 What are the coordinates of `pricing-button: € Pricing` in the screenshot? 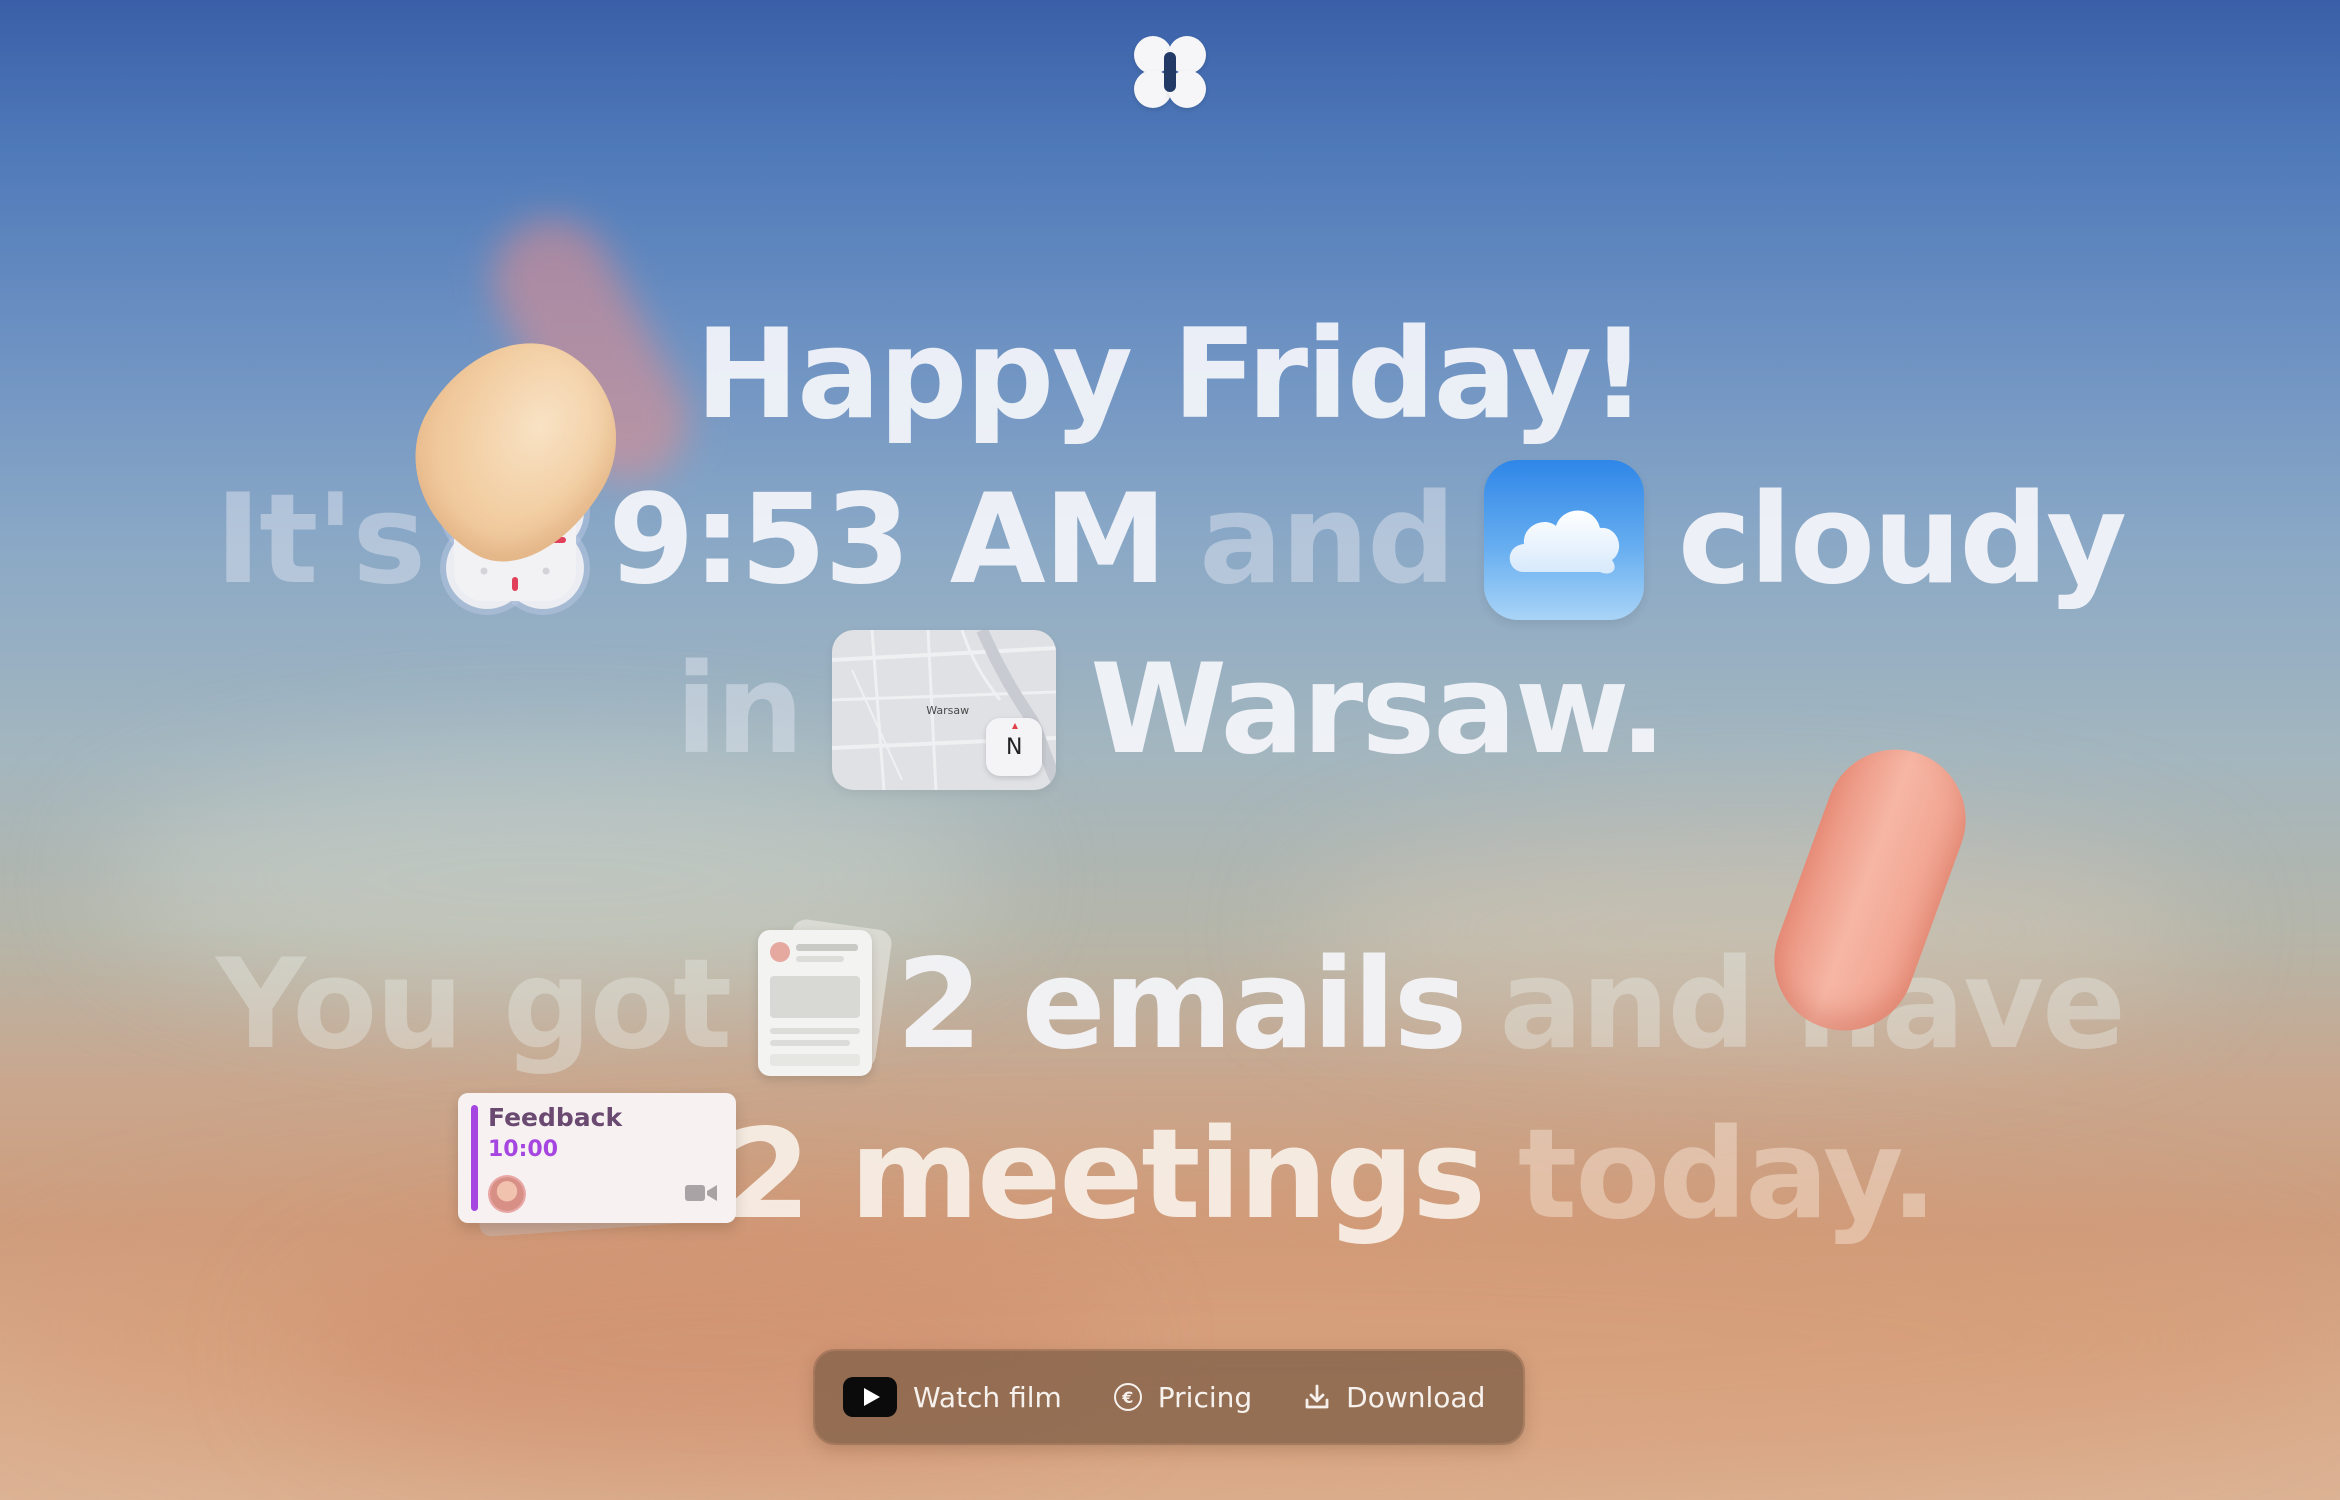 It's located at (1183, 1397).